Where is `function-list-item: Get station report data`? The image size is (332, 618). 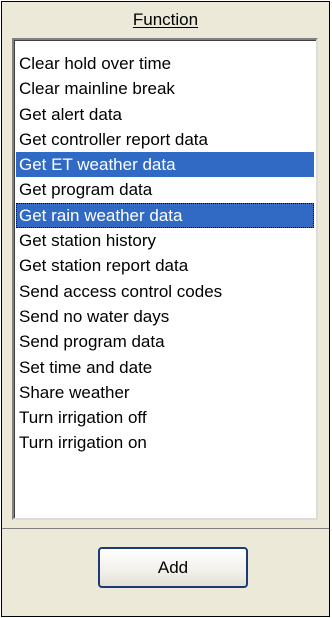 function-list-item: Get station report data is located at coordinates (165, 265).